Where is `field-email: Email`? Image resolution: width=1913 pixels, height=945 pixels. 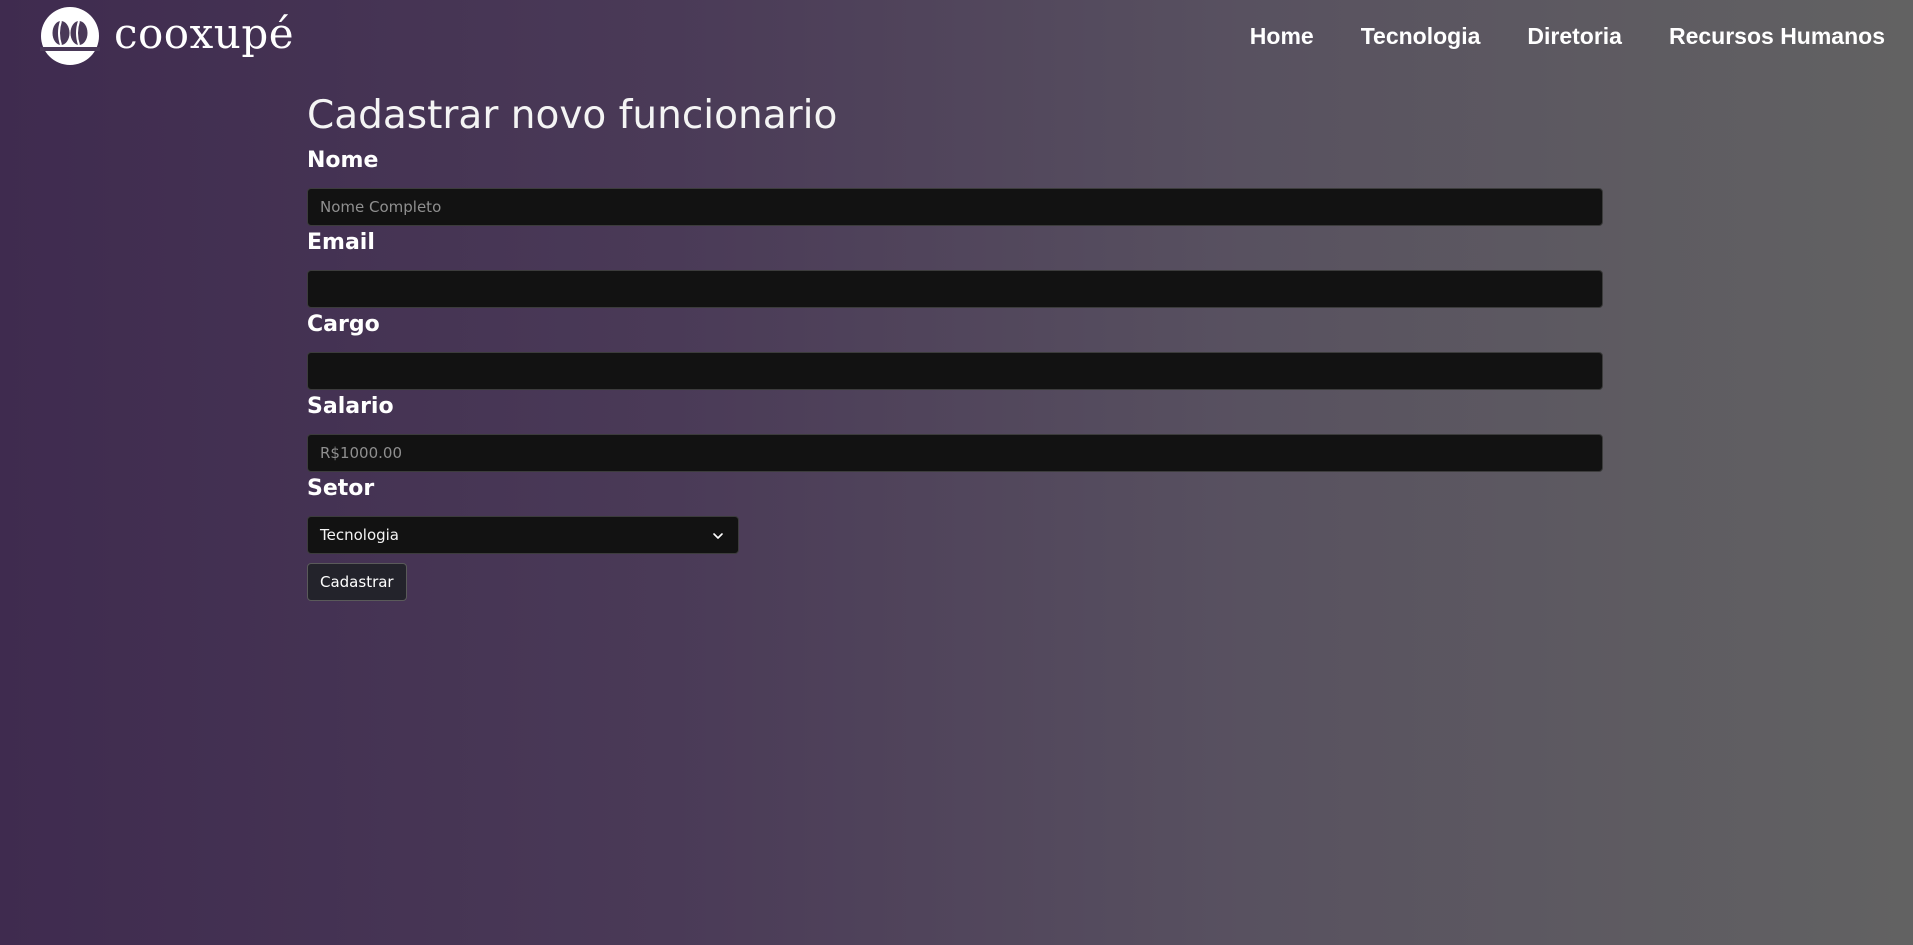
field-email: Email is located at coordinates (955, 269).